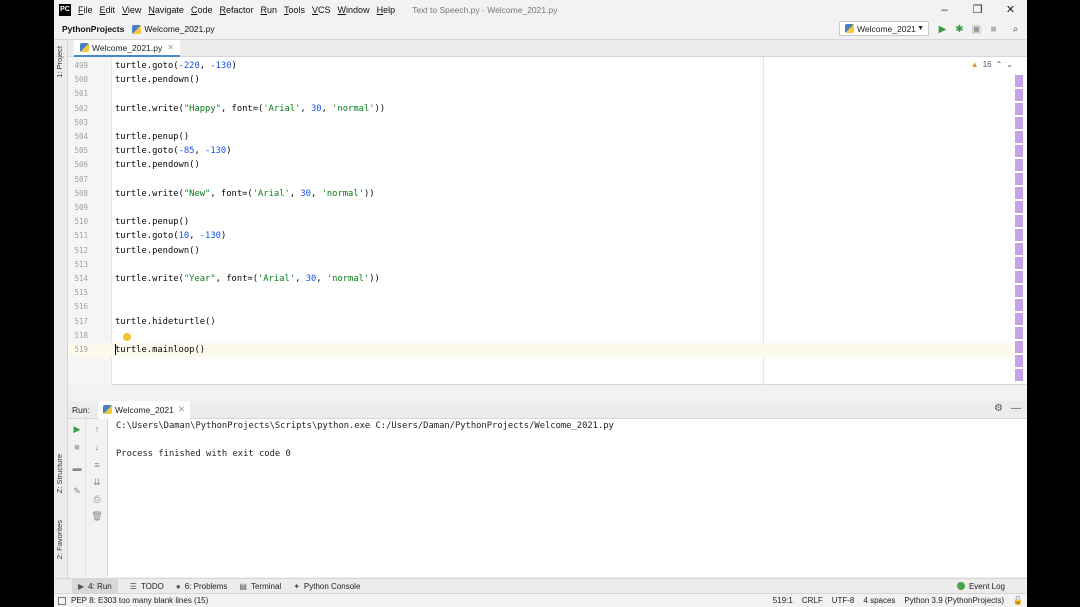 This screenshot has width=1080, height=607. Describe the element at coordinates (1009, 64) in the screenshot. I see `chevron-down-icon: ⌄` at that location.